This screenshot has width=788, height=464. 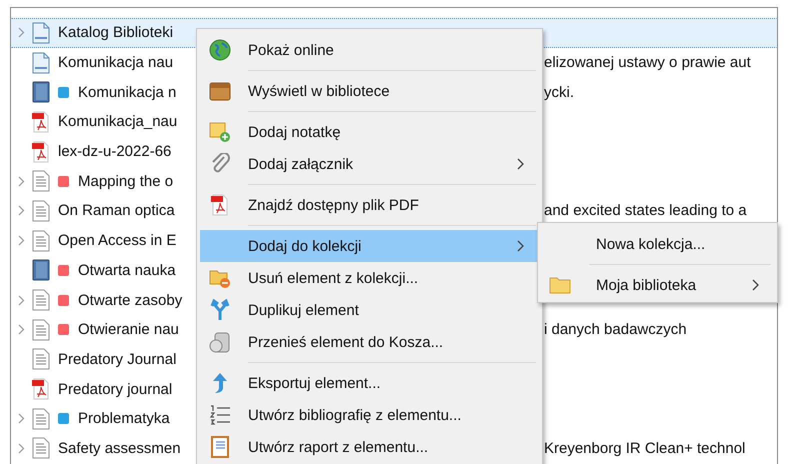 What do you see at coordinates (124, 419) in the screenshot?
I see `item-title: Problematyka` at bounding box center [124, 419].